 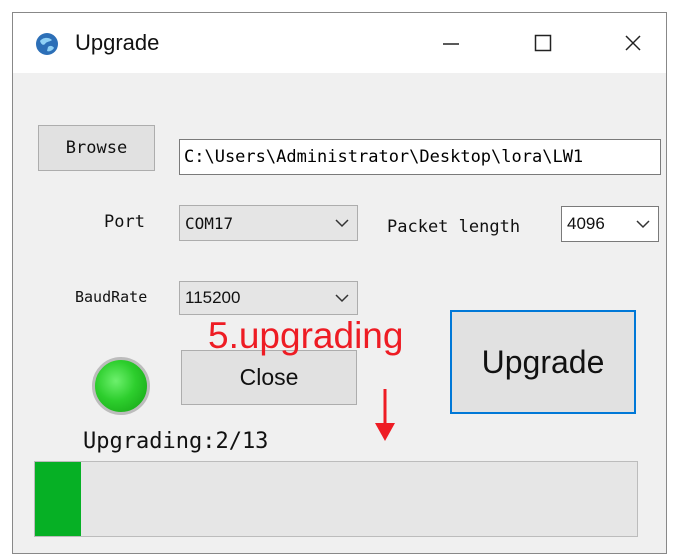 I want to click on port-select: COM17, so click(x=268, y=223).